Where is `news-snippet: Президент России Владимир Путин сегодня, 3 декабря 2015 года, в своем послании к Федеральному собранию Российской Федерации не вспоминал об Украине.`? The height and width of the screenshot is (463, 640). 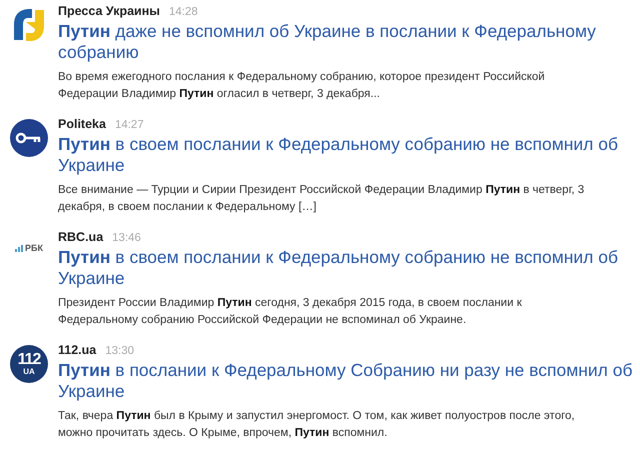
news-snippet: Президент России Владимир Путин сегодня, 3 декабря 2015 года, в своем послании к Федеральному собранию Российской Федерации не вспоминал об Украине. is located at coordinates (290, 312).